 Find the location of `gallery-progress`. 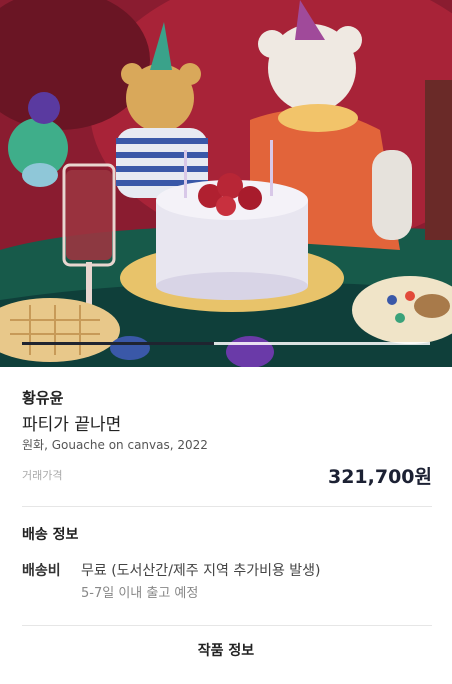

gallery-progress is located at coordinates (226, 343).